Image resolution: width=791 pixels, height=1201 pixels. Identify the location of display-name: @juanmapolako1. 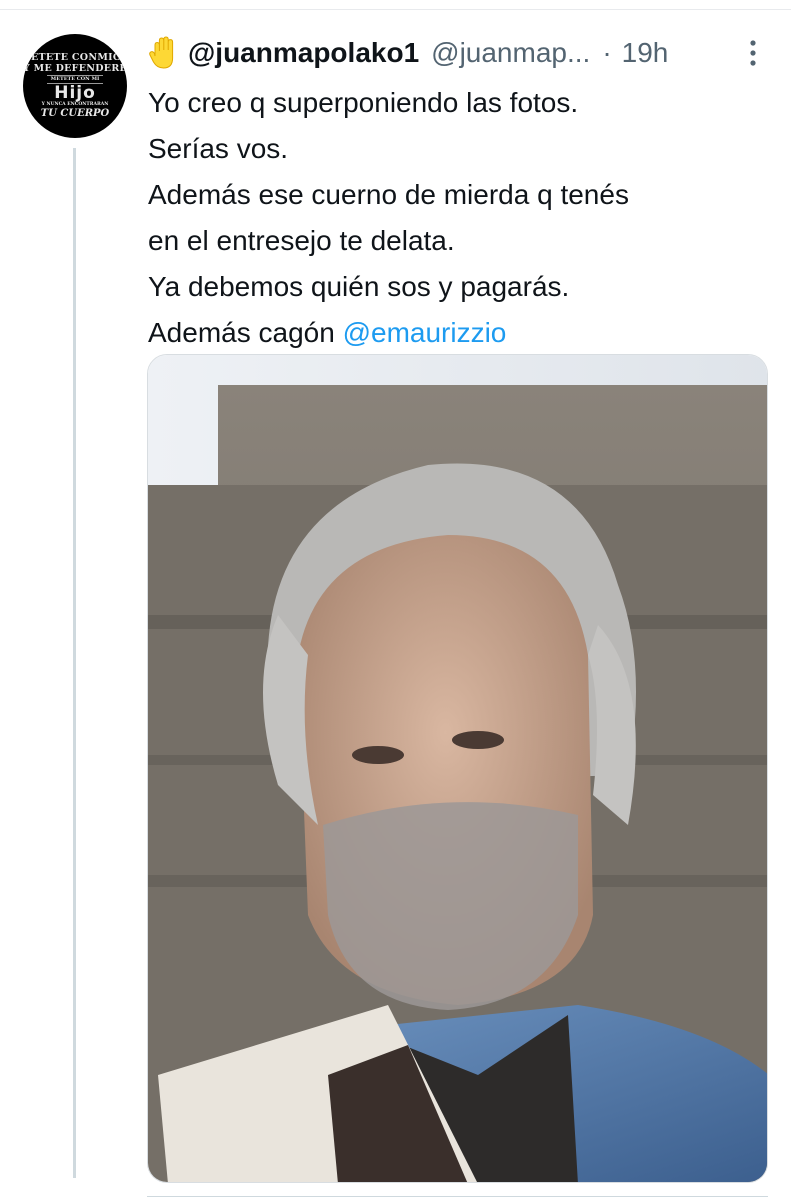
(303, 53).